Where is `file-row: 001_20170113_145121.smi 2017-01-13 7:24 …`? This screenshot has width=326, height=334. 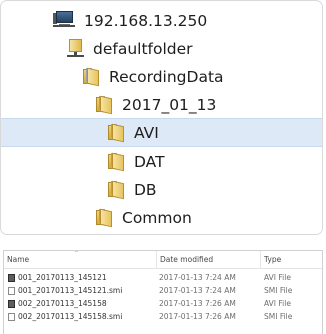 file-row: 001_20170113_145121.smi 2017-01-13 7:24 … is located at coordinates (163, 290).